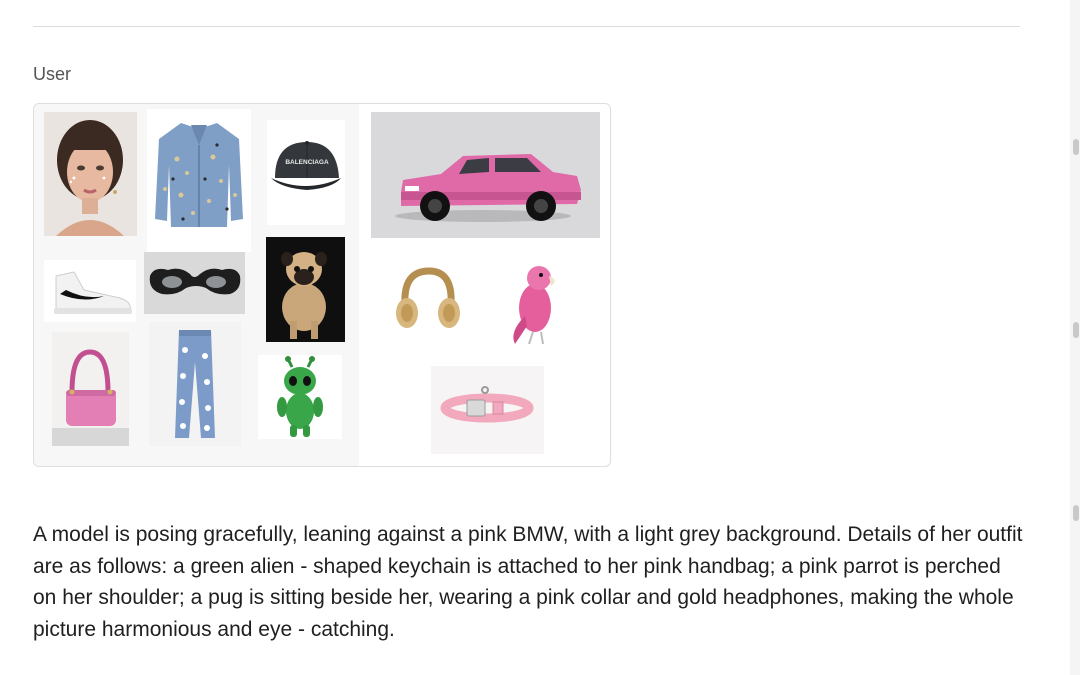 The image size is (1080, 675). Describe the element at coordinates (535, 301) in the screenshot. I see `pink-parrot-image` at that location.